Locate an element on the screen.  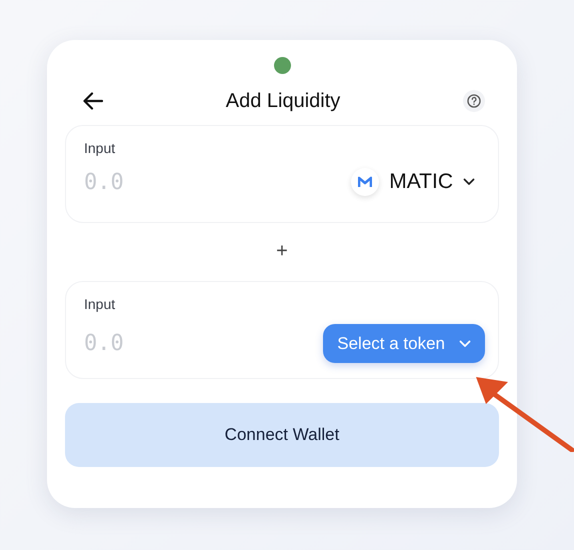
back-arrow-icon is located at coordinates (93, 101).